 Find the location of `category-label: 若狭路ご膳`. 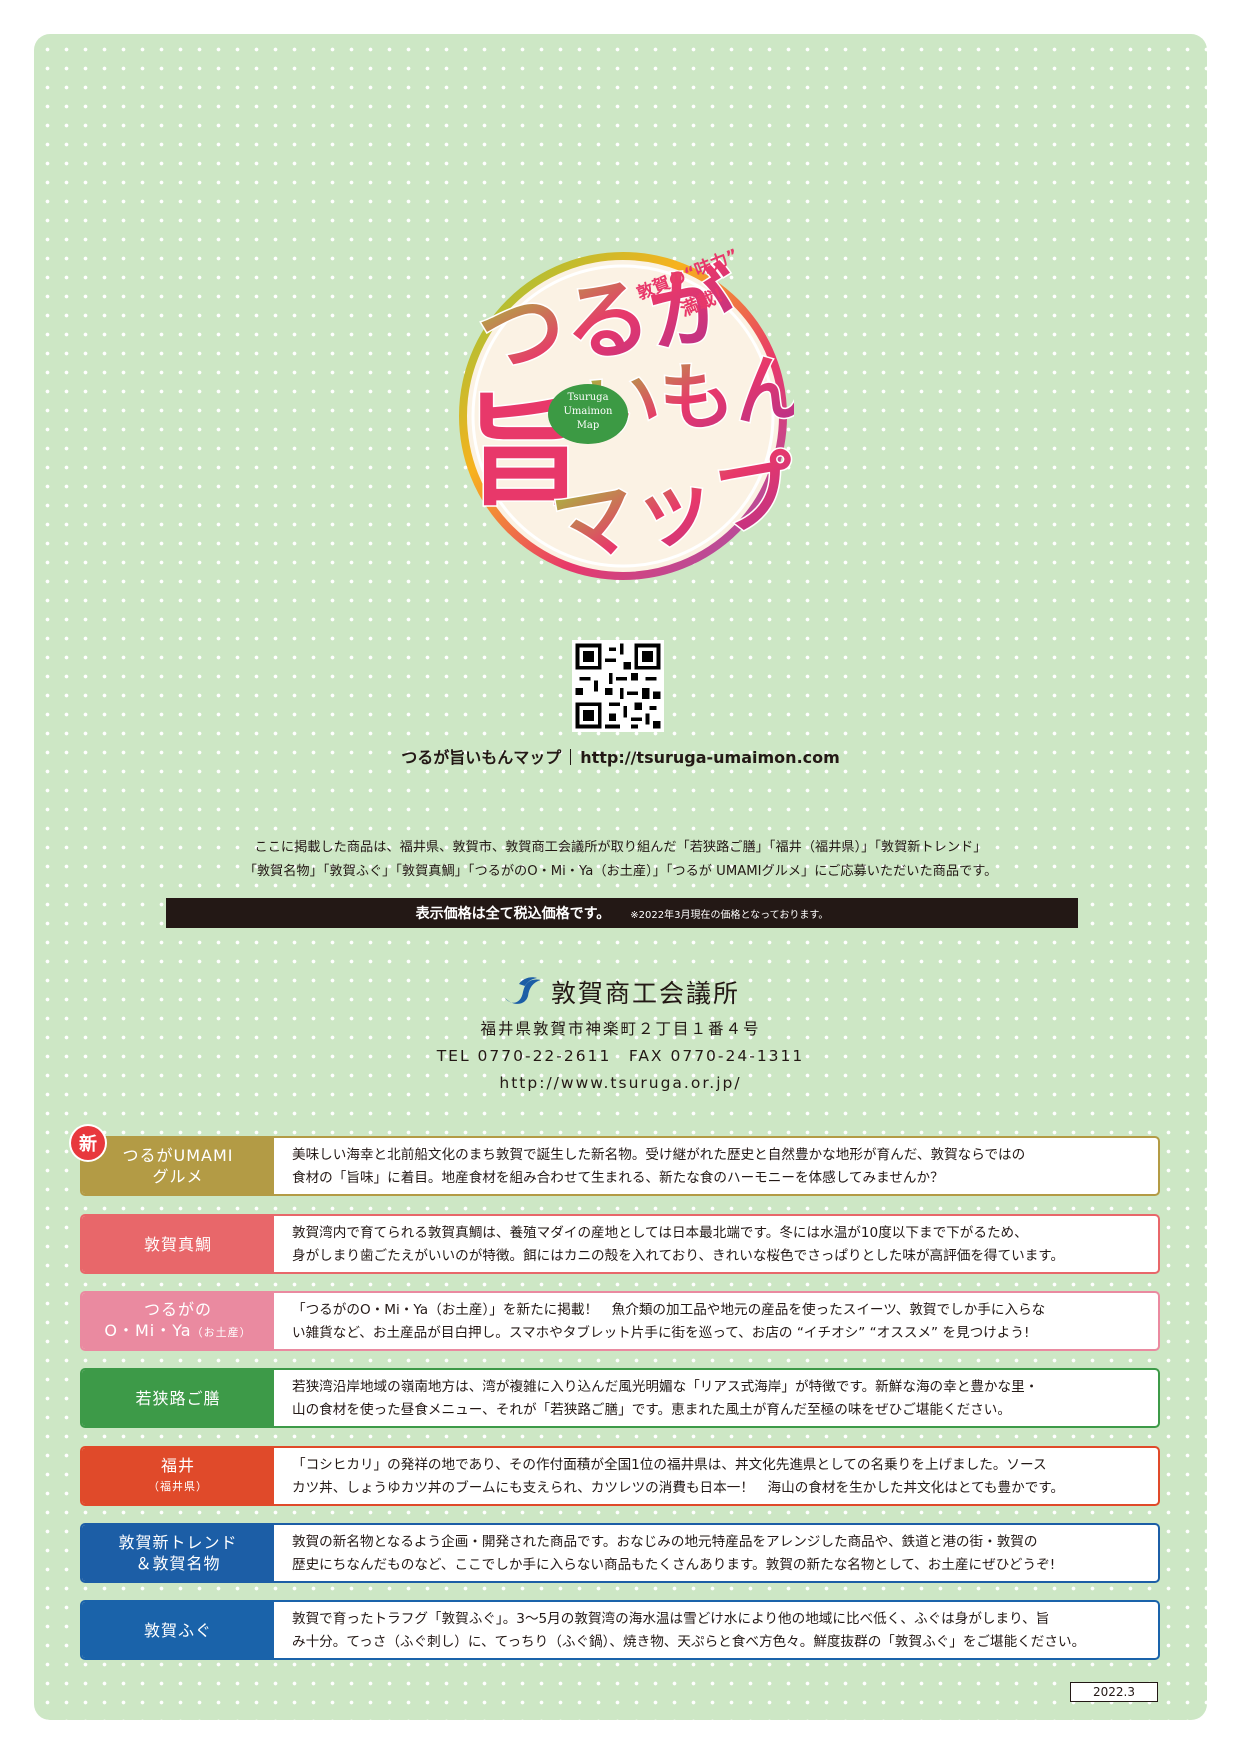

category-label: 若狭路ご膳 is located at coordinates (178, 1398).